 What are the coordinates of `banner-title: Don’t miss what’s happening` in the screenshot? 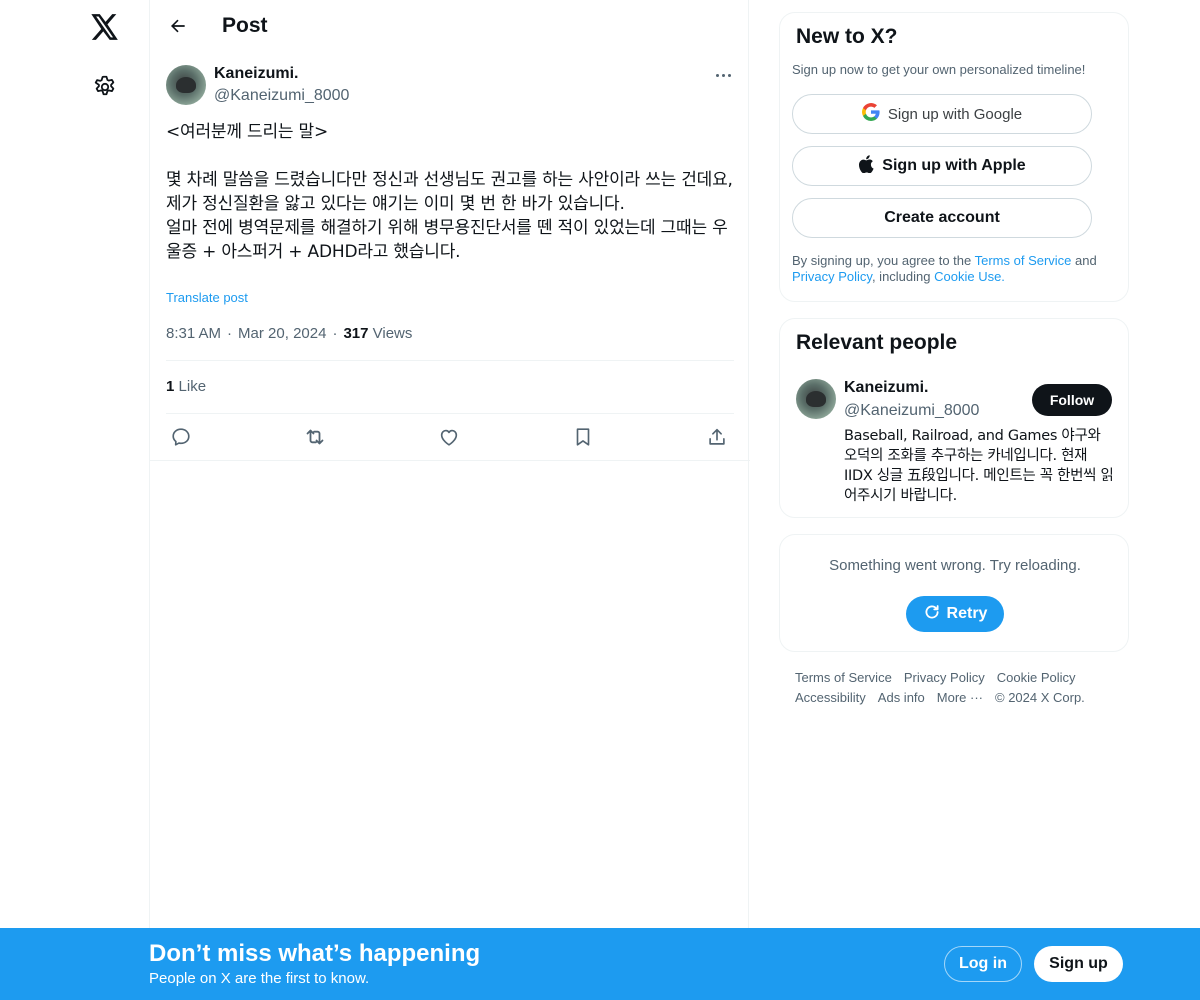 It's located at (315, 953).